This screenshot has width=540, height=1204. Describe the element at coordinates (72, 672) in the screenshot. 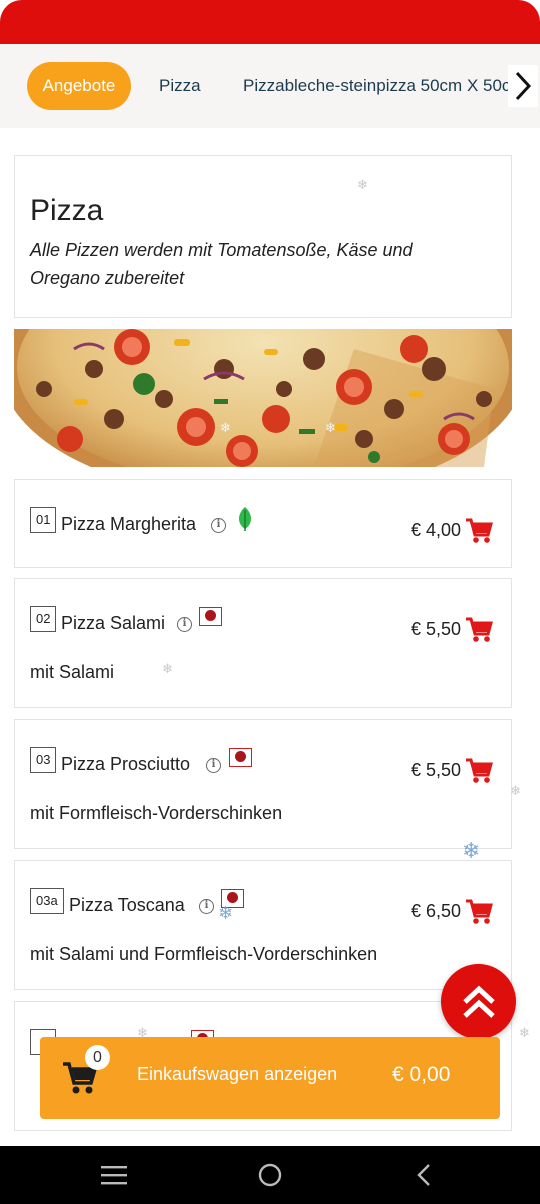

I see `item-description: mit Salami` at that location.